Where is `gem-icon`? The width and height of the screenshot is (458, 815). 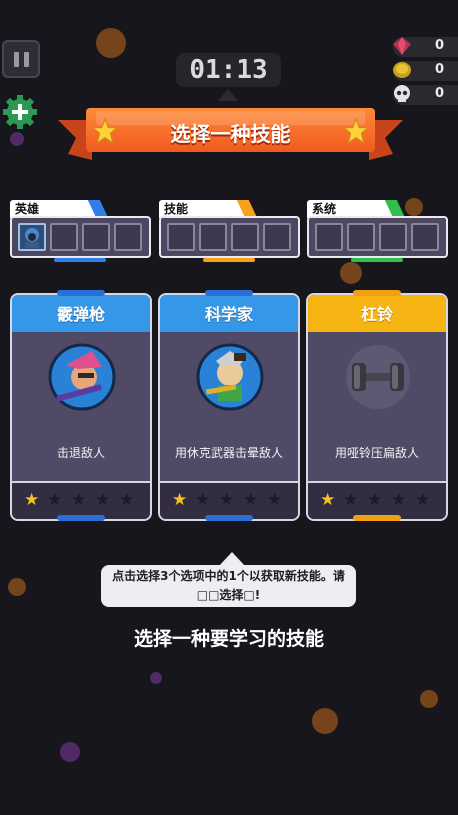
gem-icon is located at coordinates (402, 46).